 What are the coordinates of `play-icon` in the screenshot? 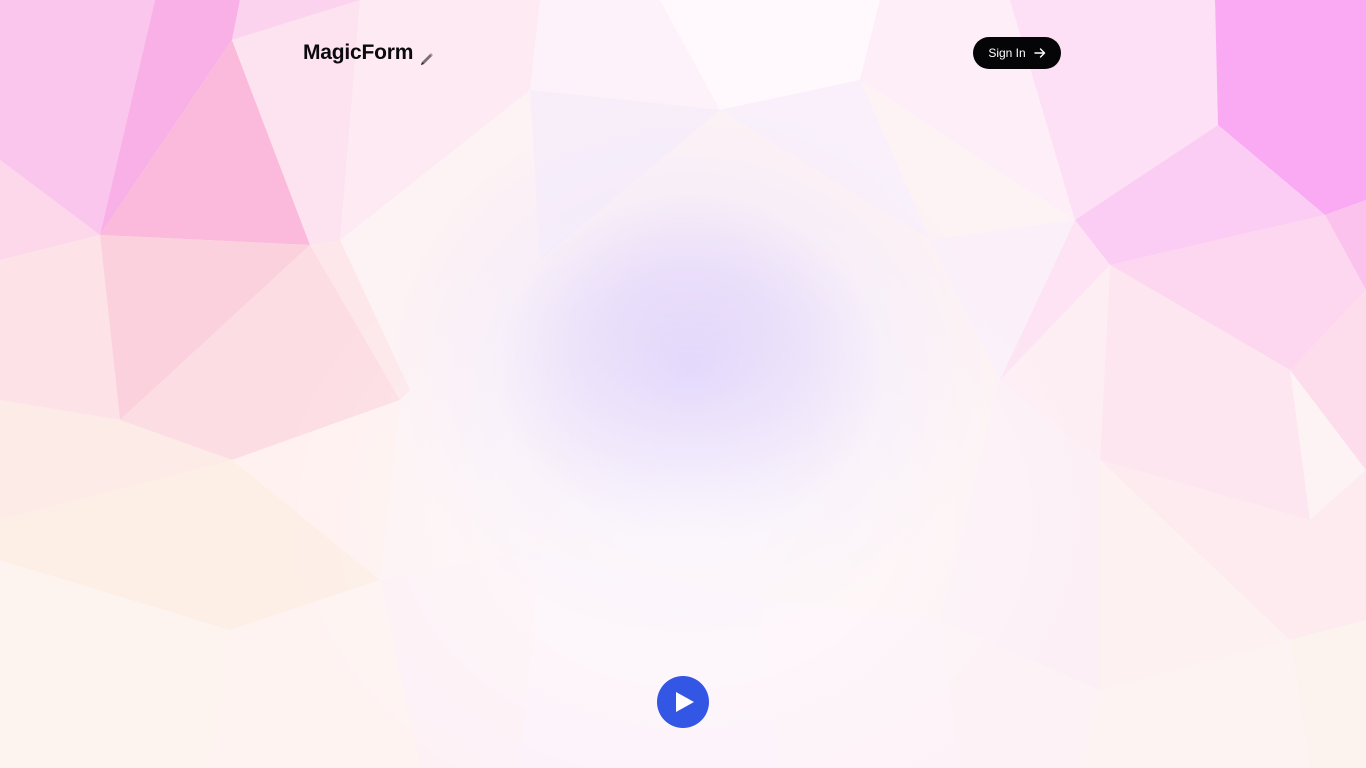 It's located at (683, 702).